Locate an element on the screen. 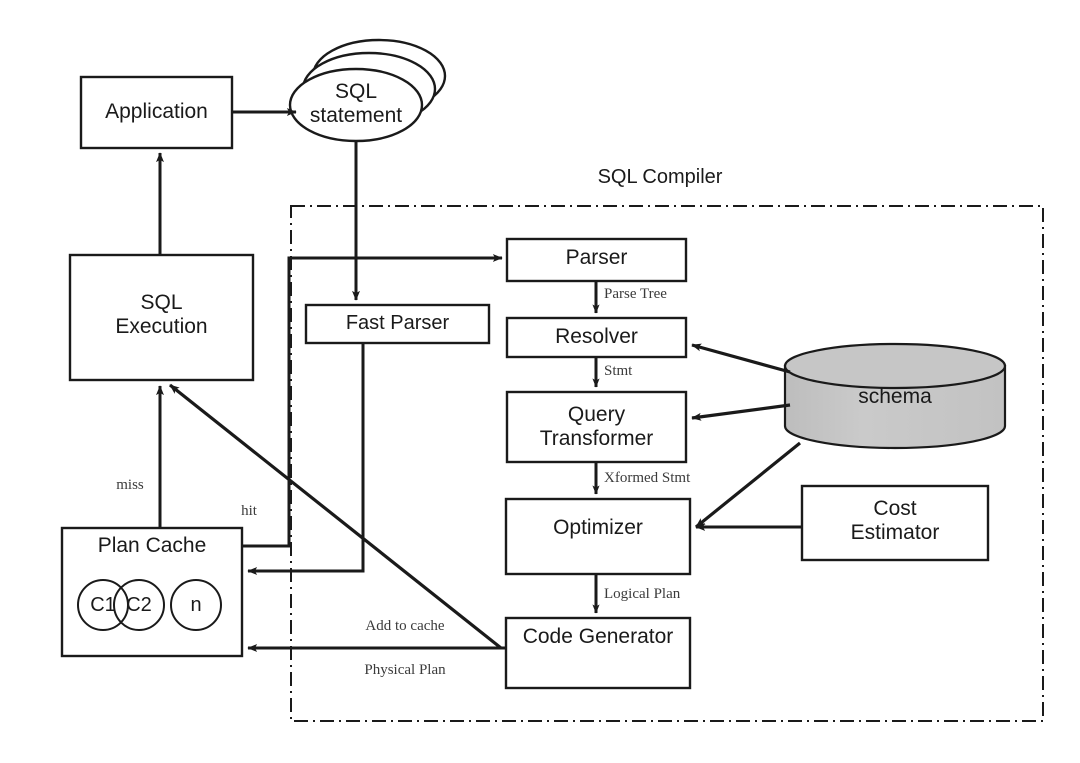 This screenshot has width=1080, height=763. sql-statement-ellipse-front is located at coordinates (356, 105).